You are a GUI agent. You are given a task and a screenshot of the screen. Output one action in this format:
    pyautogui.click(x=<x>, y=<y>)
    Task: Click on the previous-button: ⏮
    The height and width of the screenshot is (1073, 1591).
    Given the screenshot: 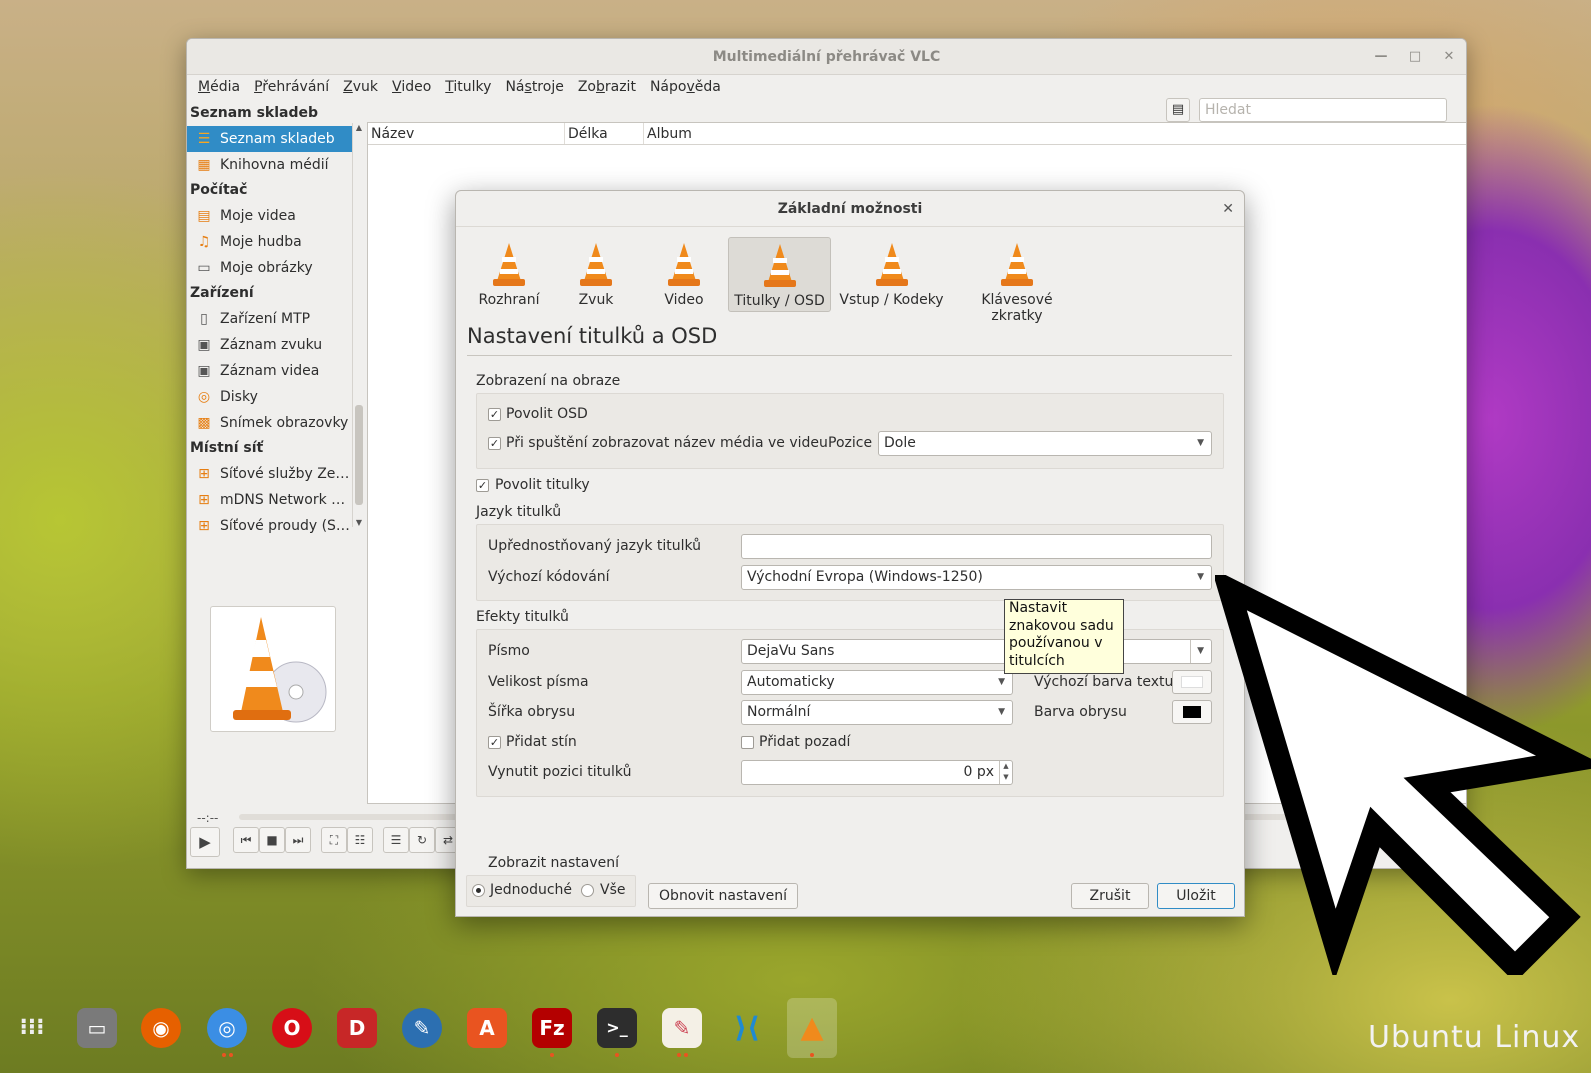 What is the action you would take?
    pyautogui.click(x=246, y=840)
    